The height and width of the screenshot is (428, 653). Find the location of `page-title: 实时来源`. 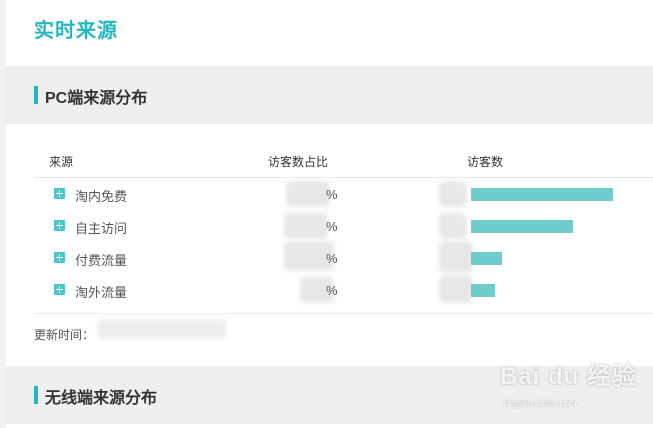

page-title: 实时来源 is located at coordinates (76, 31).